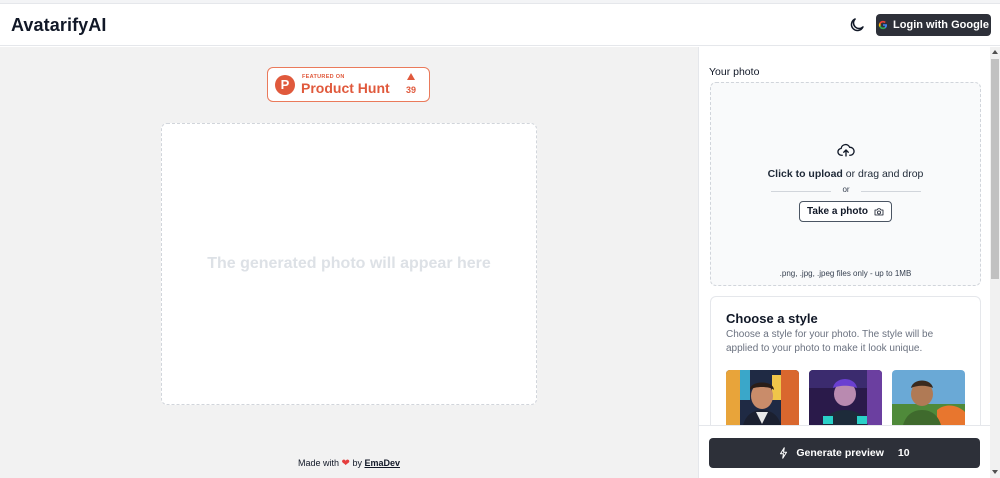 Image resolution: width=1000 pixels, height=478 pixels. What do you see at coordinates (411, 76) in the screenshot?
I see `upvote-arrow-icon` at bounding box center [411, 76].